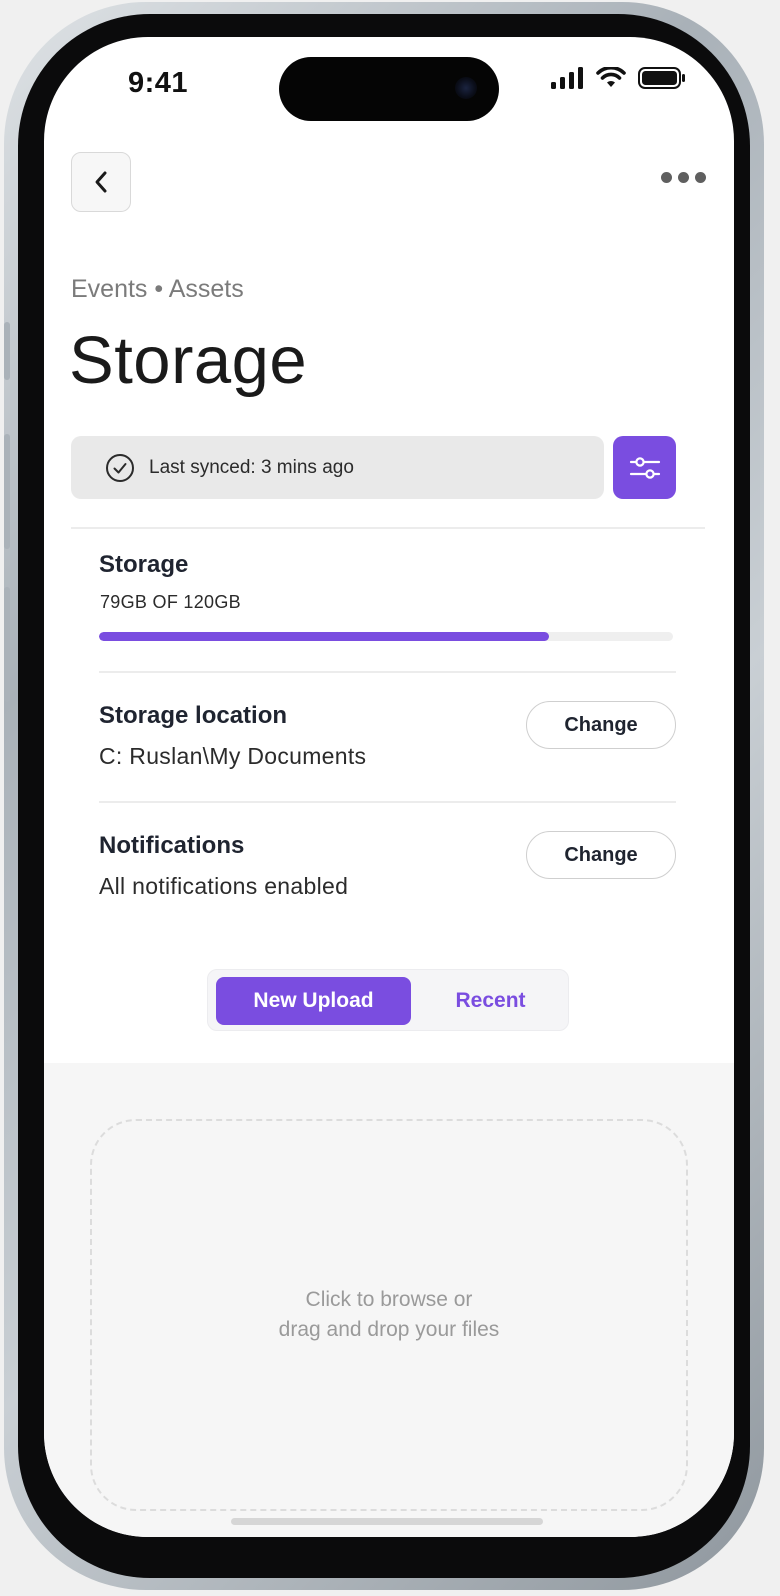  Describe the element at coordinates (387, 1521) in the screenshot. I see `home-indicator` at that location.